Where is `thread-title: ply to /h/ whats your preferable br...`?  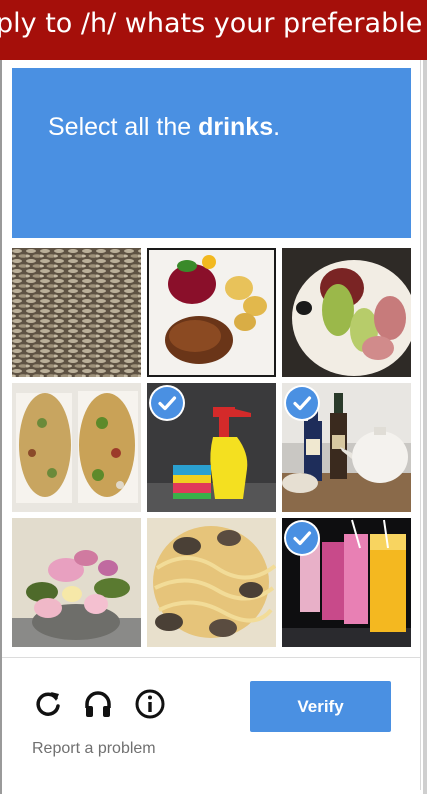
thread-title: ply to /h/ whats your preferable br... is located at coordinates (213, 23).